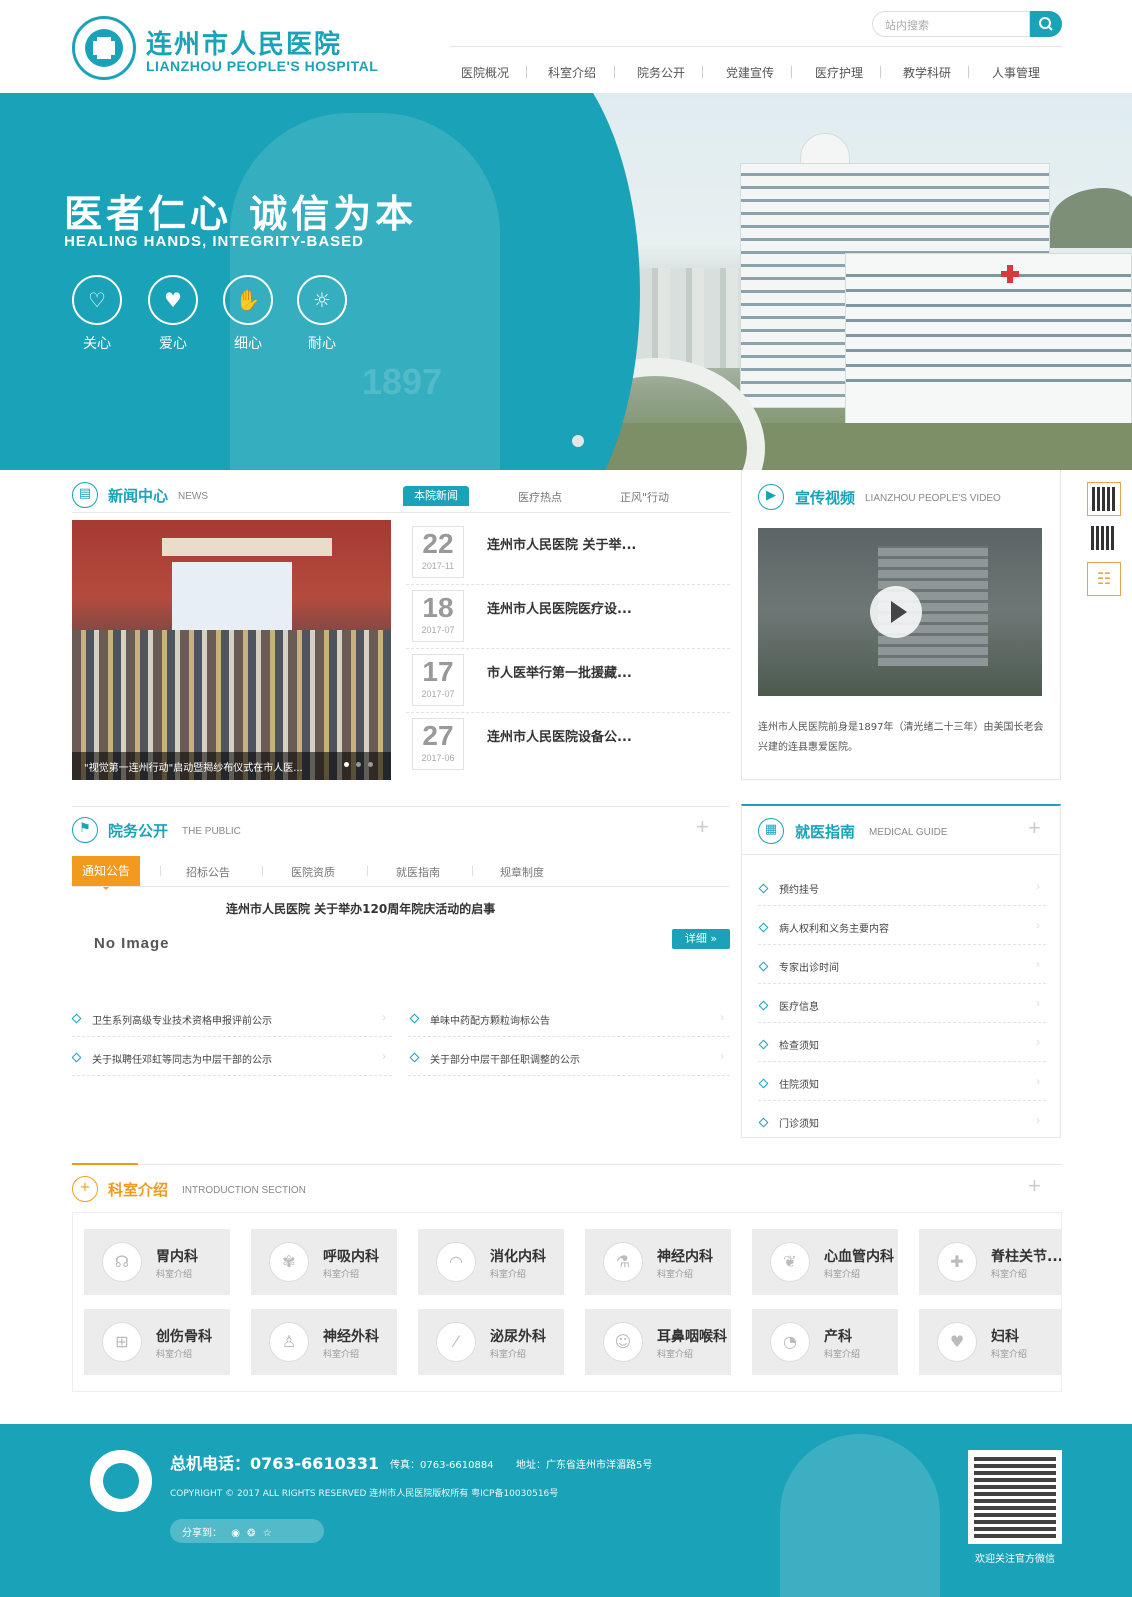  Describe the element at coordinates (251, 1533) in the screenshot. I see `wechat-icon: ❂` at that location.